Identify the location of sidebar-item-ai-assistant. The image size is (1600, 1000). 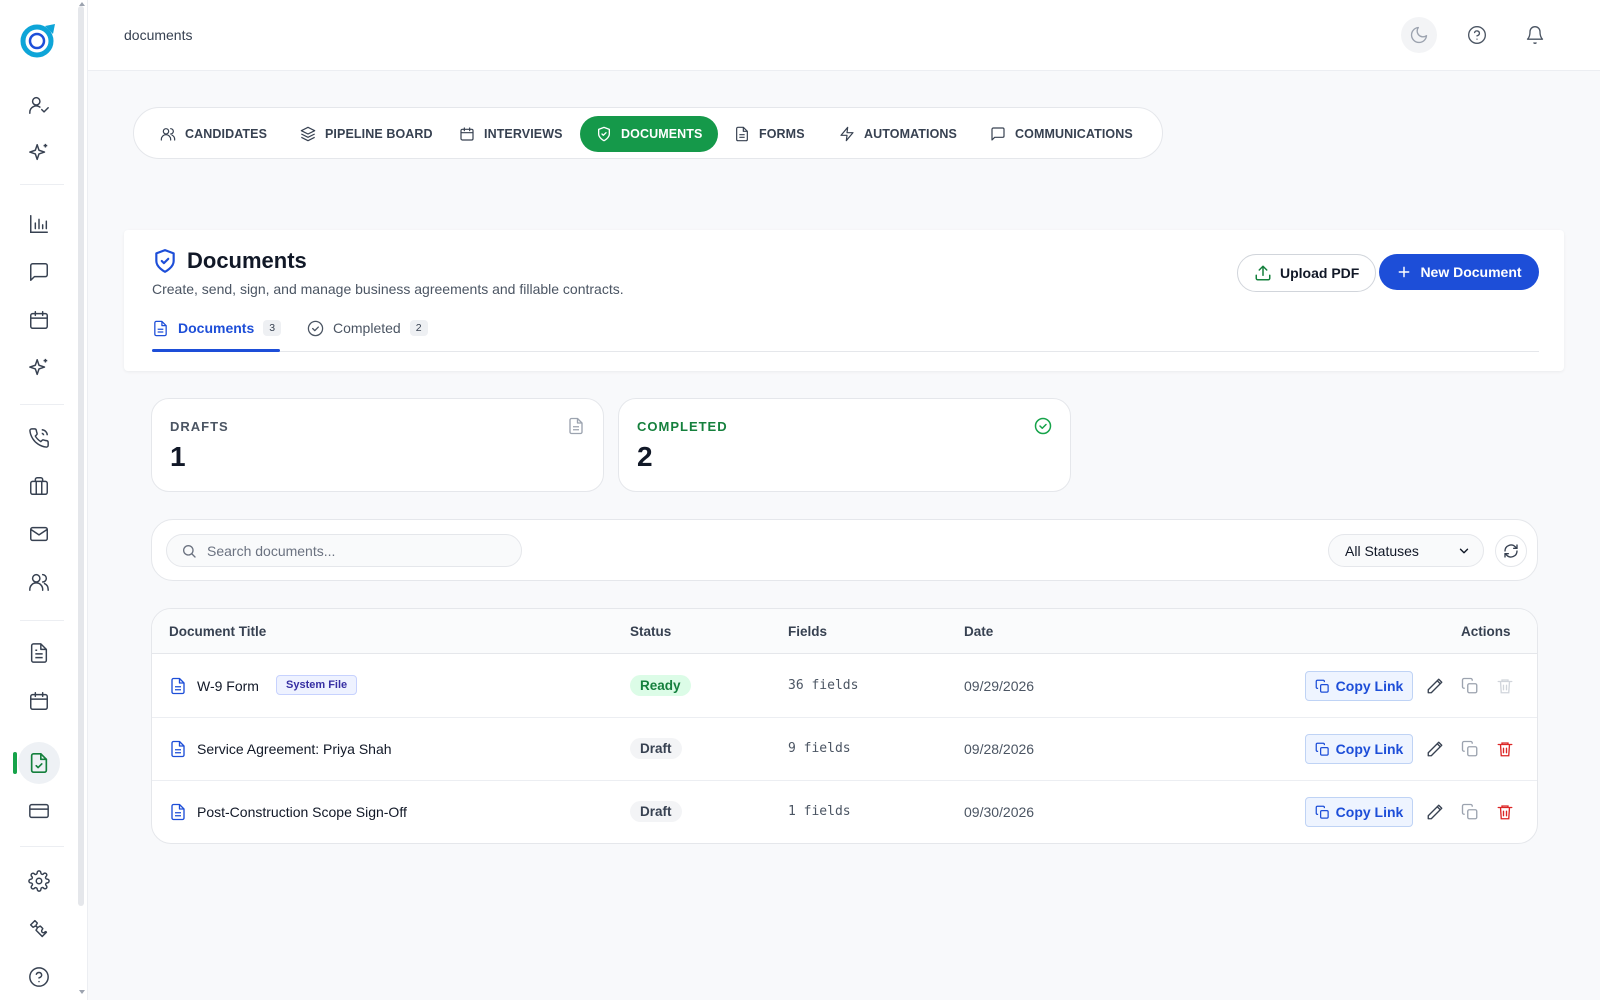
(39, 368).